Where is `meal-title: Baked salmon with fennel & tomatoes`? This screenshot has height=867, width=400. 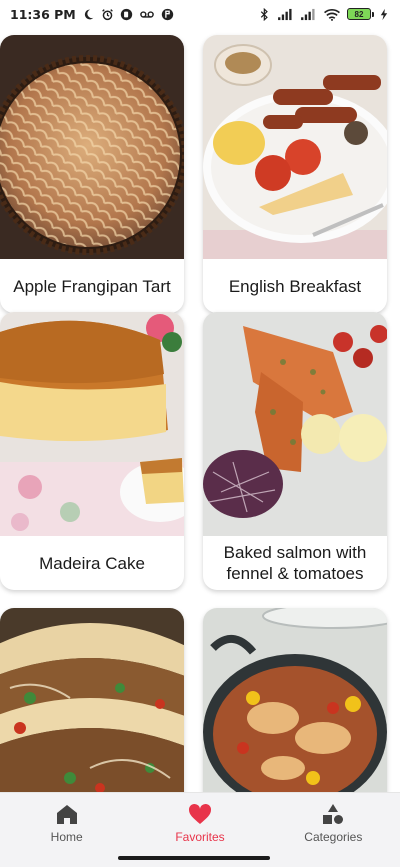 meal-title: Baked salmon with fennel & tomatoes is located at coordinates (295, 563).